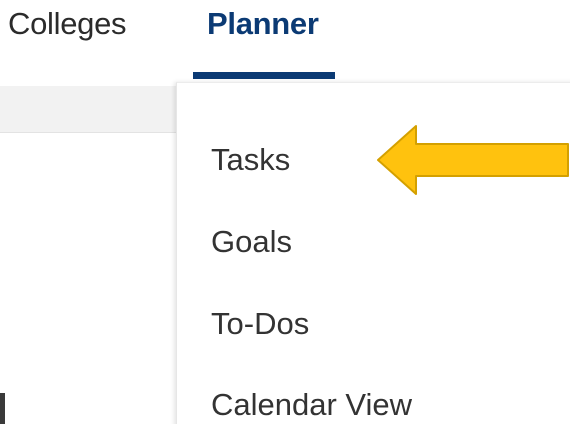 The width and height of the screenshot is (570, 424). I want to click on menu-item-to-dos: To-Dos, so click(260, 324).